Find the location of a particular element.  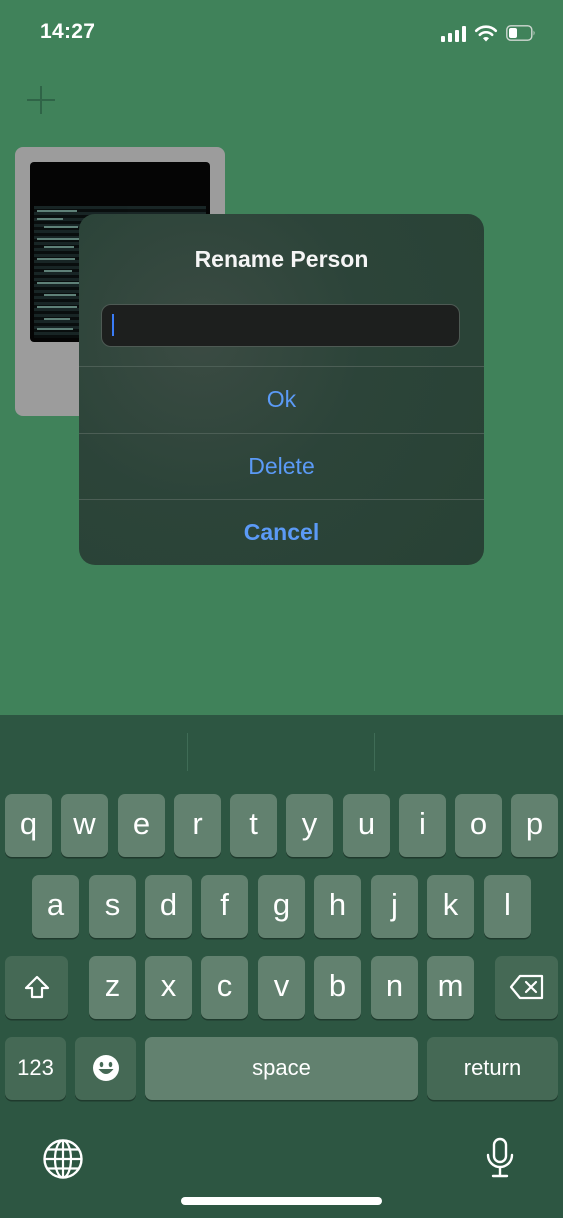

key-g: g is located at coordinates (281, 906).